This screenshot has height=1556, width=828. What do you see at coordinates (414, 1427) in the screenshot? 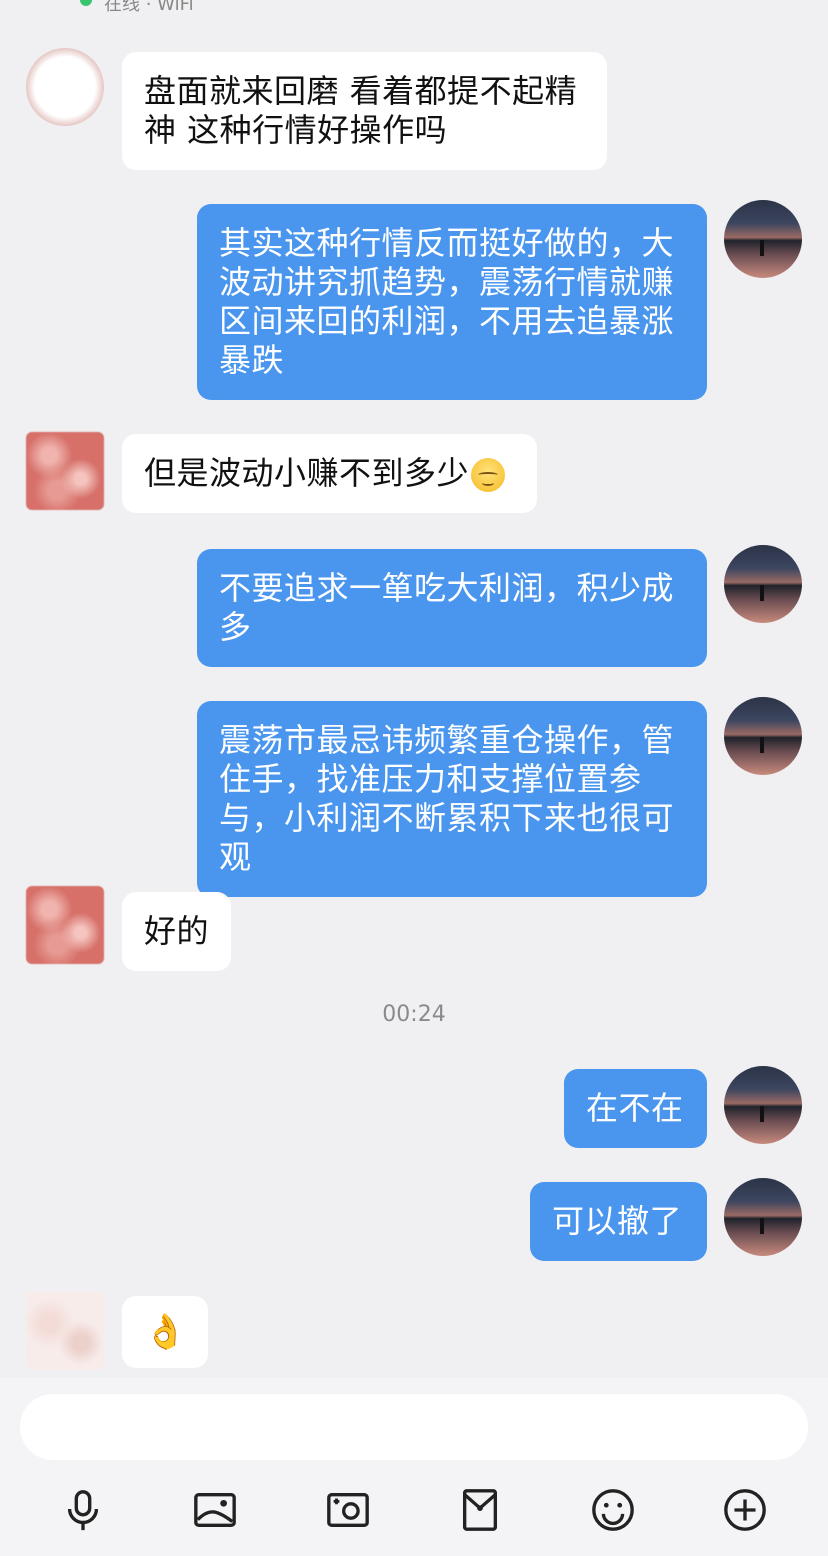
I see `message-input` at bounding box center [414, 1427].